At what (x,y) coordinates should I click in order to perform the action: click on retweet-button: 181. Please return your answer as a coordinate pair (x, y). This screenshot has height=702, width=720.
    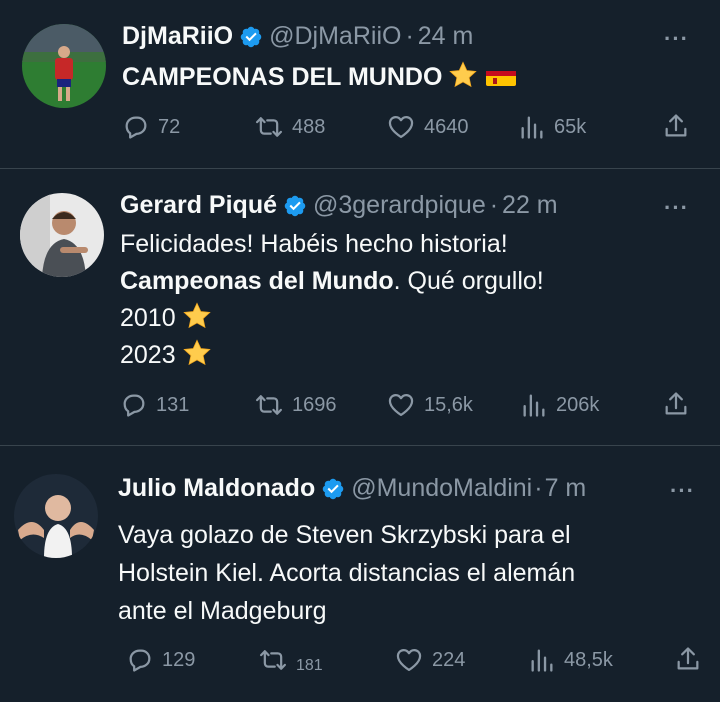
    Looking at the image, I should click on (290, 660).